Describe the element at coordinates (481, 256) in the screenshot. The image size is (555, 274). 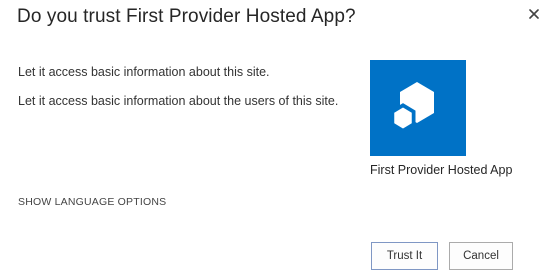
I see `cancel-button: Cancel` at that location.